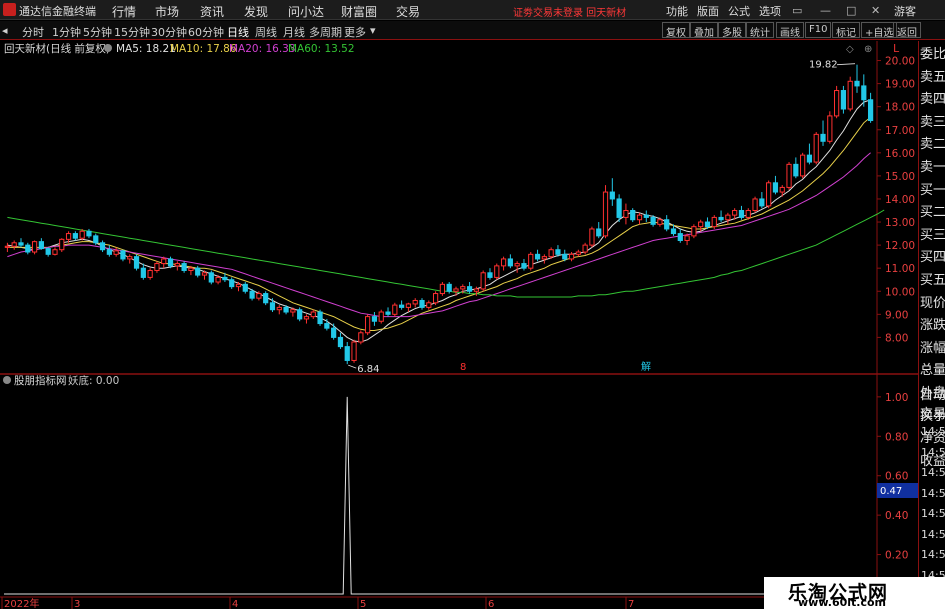  Describe the element at coordinates (359, 11) in the screenshot. I see `menu-wealth: 财富圈` at that location.